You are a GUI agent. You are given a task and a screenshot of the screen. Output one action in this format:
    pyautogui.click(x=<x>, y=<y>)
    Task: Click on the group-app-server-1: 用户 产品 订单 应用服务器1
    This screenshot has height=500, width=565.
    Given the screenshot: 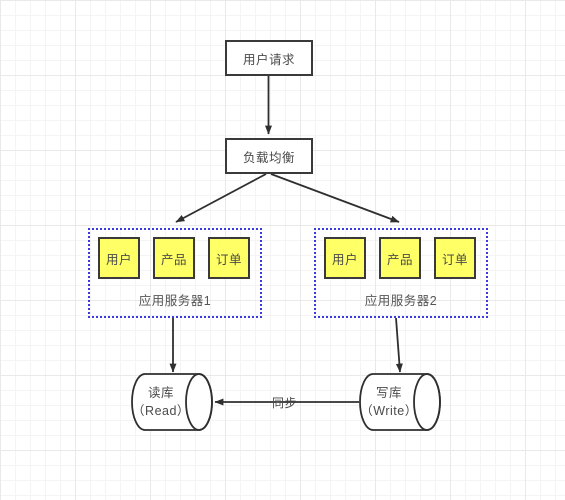 What is the action you would take?
    pyautogui.click(x=175, y=273)
    